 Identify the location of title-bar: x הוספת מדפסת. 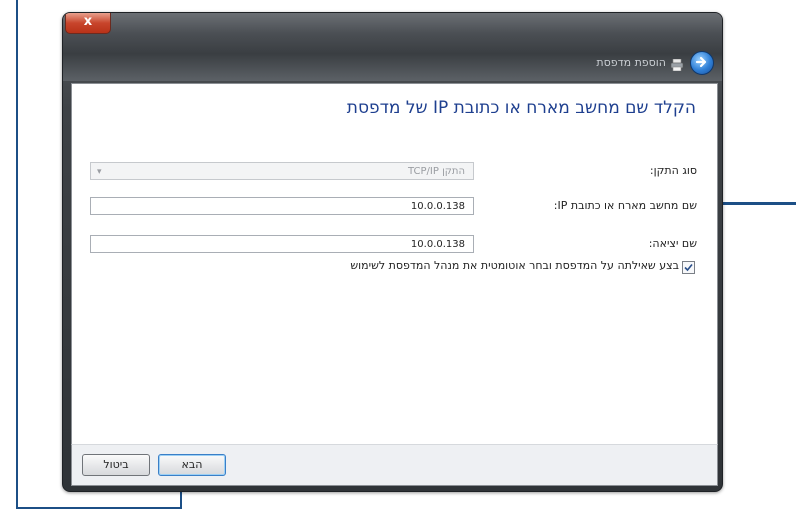
(392, 47).